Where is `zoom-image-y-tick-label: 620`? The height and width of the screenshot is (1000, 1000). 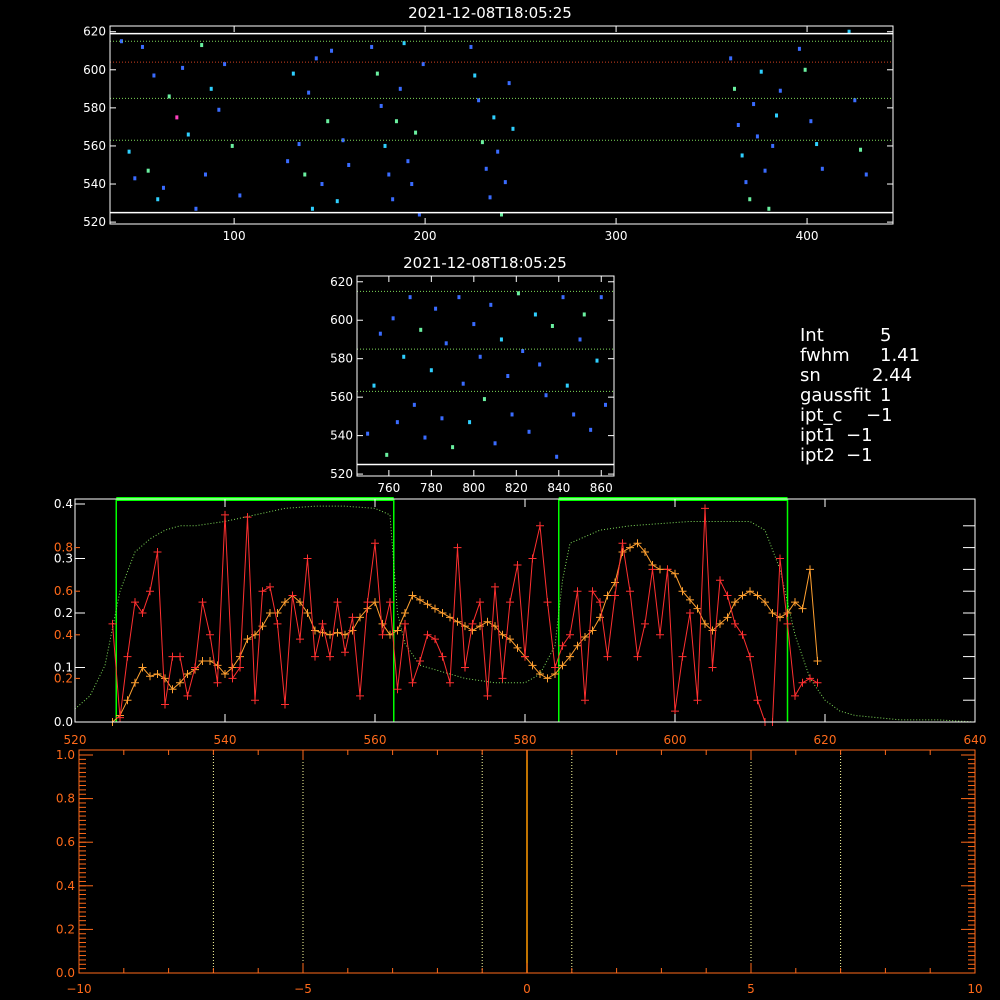 zoom-image-y-tick-label: 620 is located at coordinates (341, 282).